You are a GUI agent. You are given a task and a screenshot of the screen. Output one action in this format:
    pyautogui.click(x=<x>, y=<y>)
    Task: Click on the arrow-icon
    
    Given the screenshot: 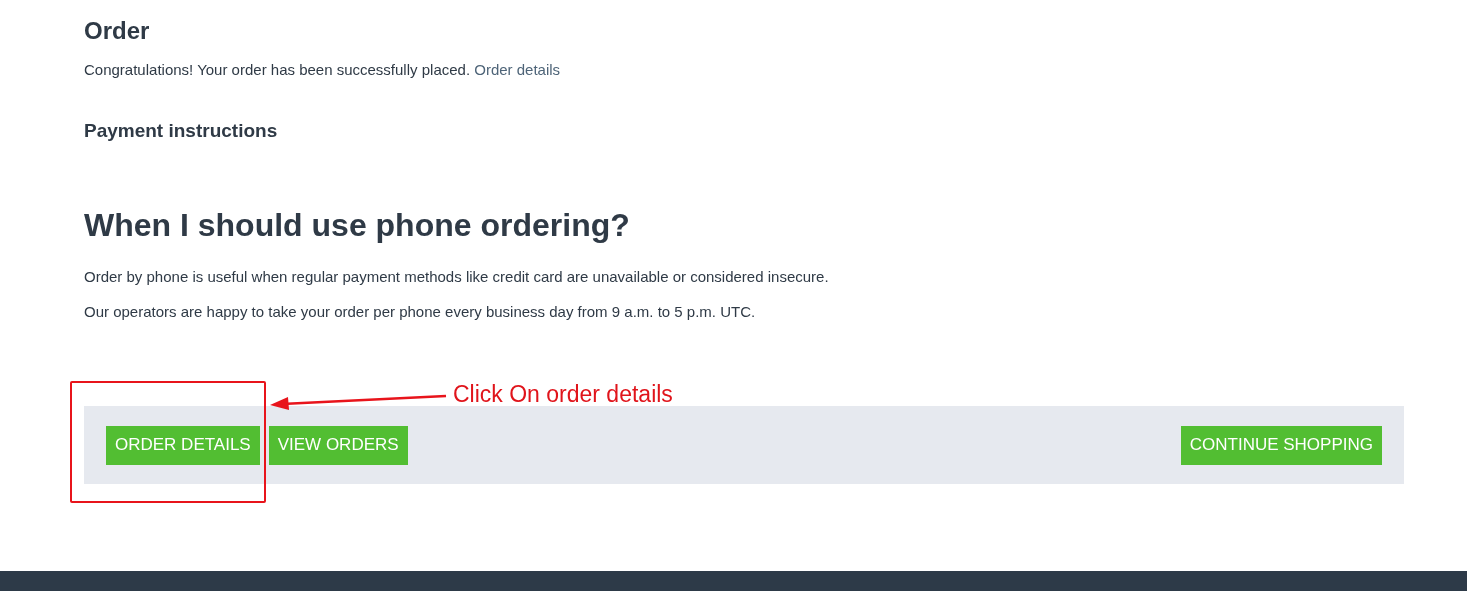 What is the action you would take?
    pyautogui.click(x=358, y=402)
    